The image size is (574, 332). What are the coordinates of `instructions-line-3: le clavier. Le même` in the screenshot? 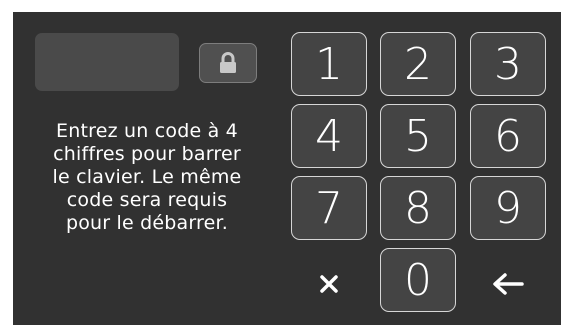 It's located at (147, 177).